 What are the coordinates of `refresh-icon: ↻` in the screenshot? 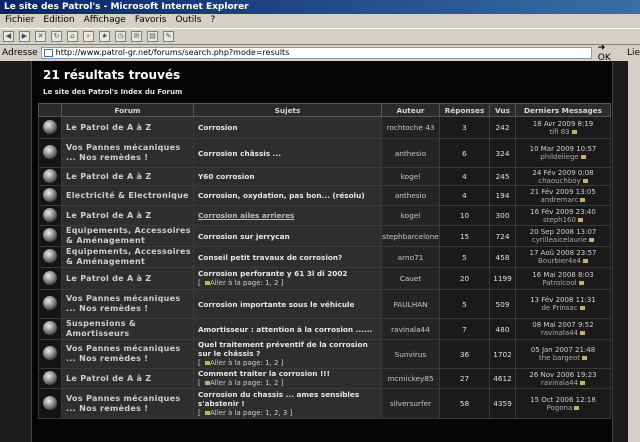 It's located at (56, 36).